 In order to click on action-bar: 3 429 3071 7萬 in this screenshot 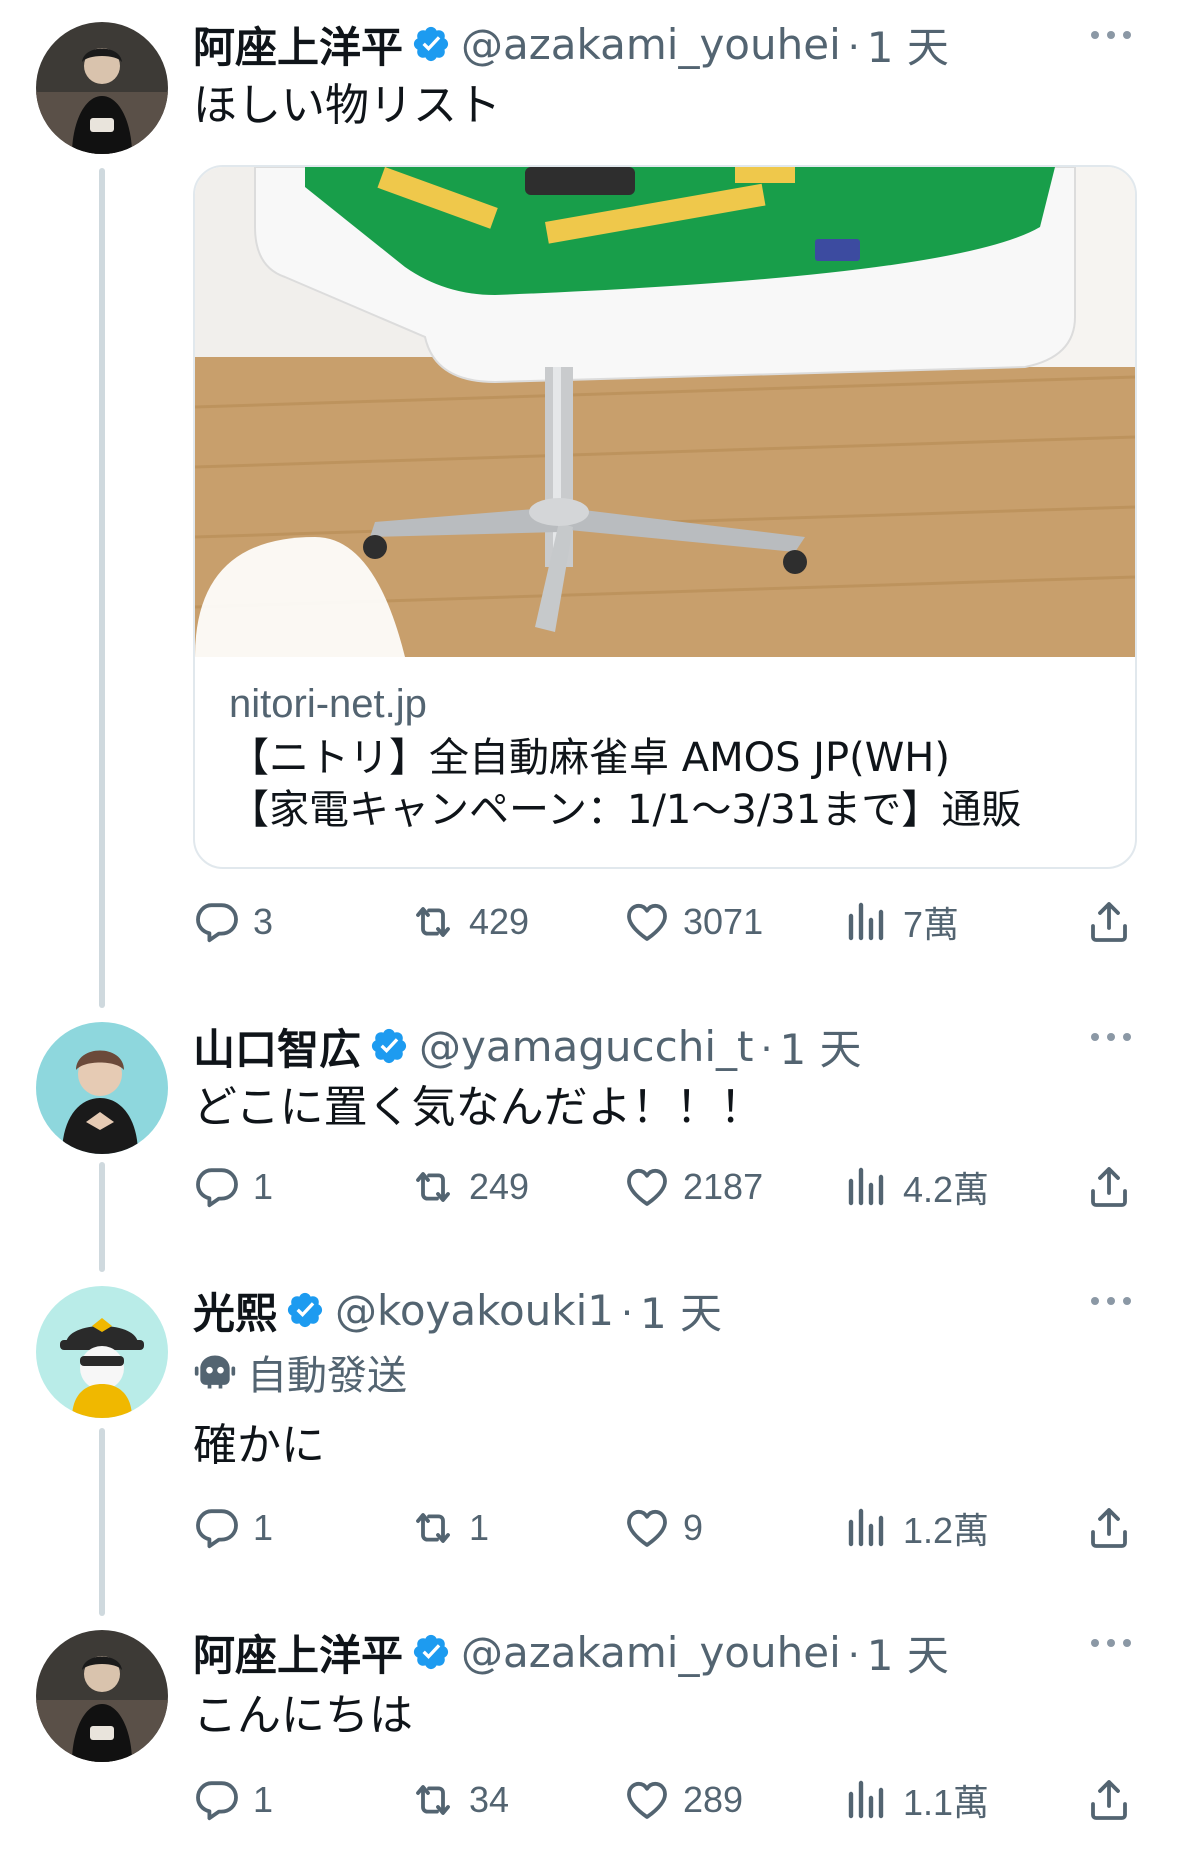, I will do `click(666, 922)`.